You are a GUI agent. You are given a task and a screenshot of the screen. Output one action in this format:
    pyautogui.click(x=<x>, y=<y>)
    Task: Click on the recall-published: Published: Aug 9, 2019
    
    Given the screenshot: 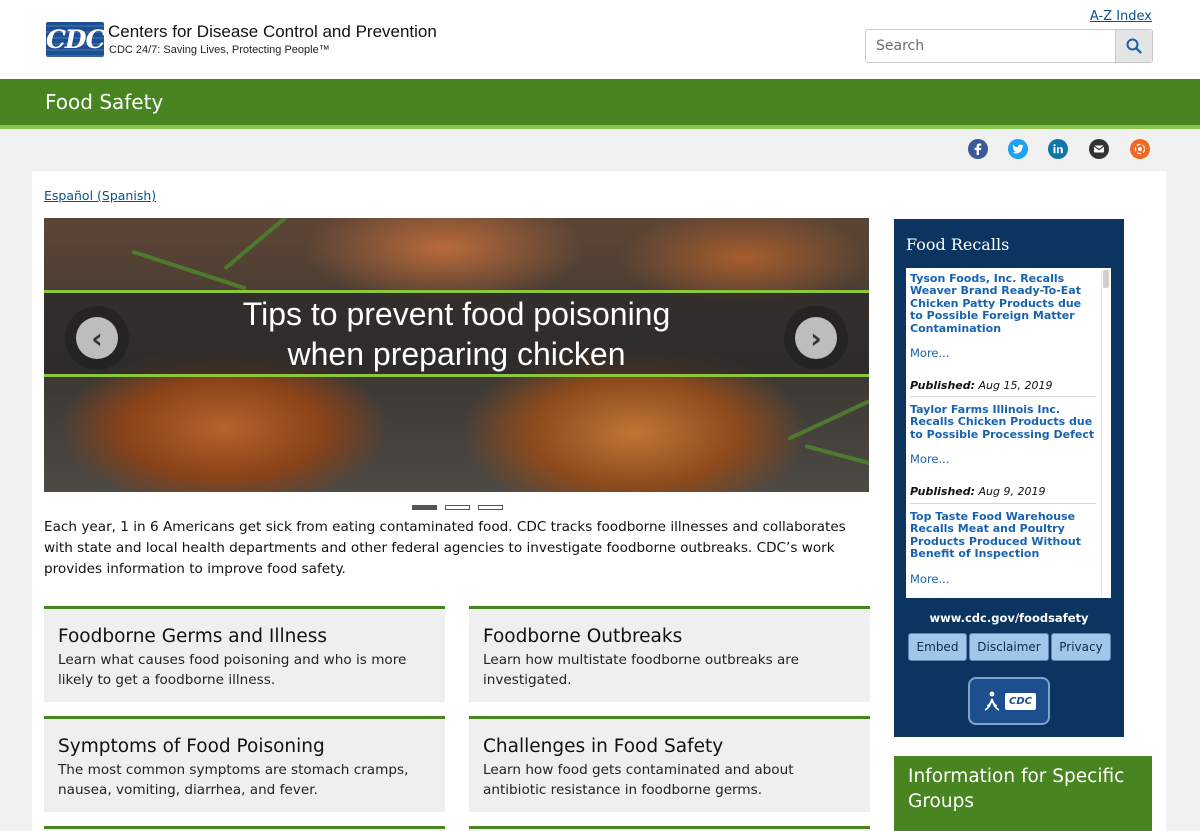 What is the action you would take?
    pyautogui.click(x=1003, y=491)
    